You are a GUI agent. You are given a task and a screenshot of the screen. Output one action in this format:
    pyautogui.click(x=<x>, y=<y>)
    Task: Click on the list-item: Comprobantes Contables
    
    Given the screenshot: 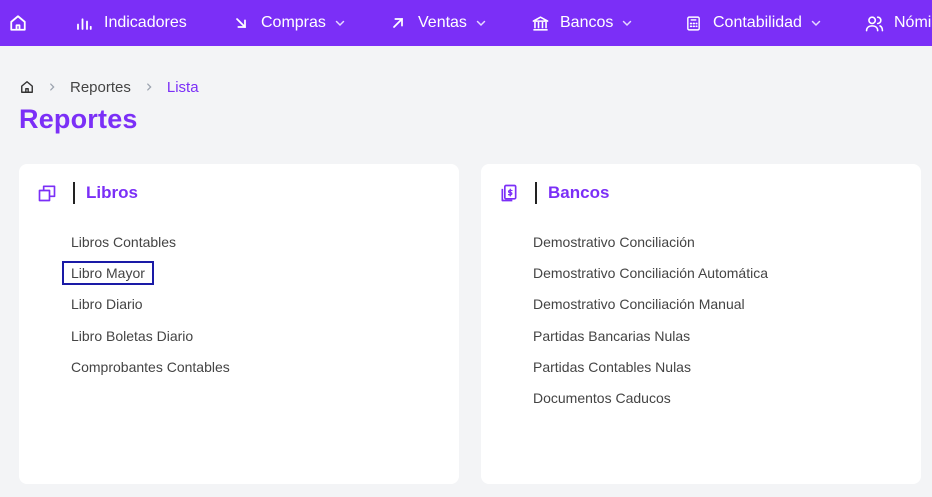 What is the action you would take?
    pyautogui.click(x=150, y=366)
    